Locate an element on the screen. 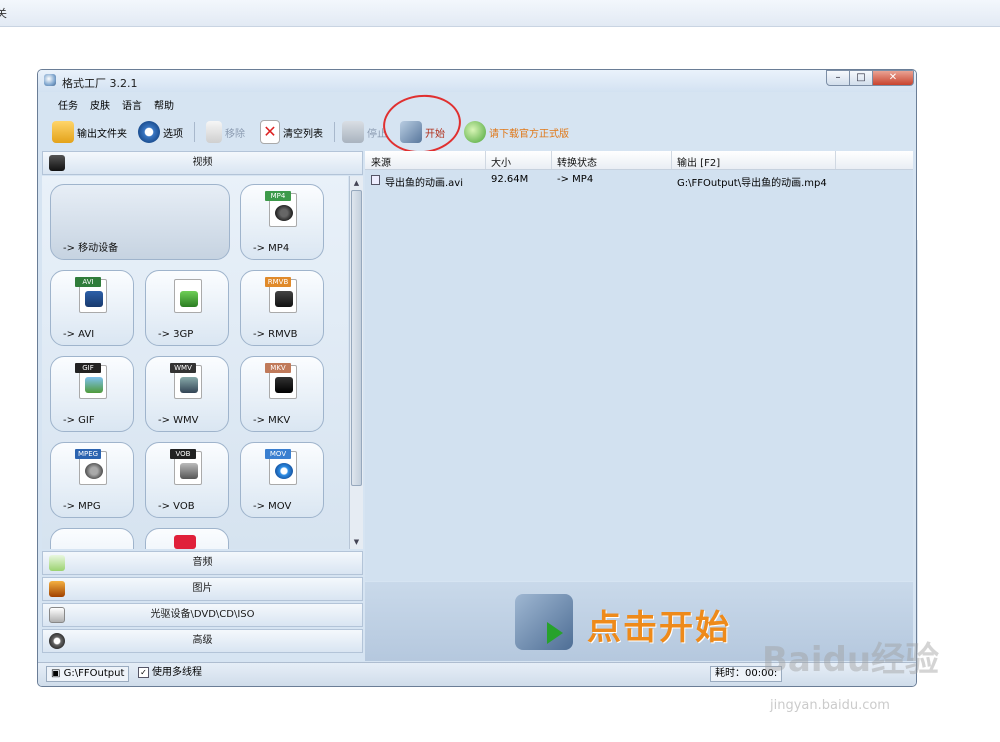  category-audio-label: 音频 is located at coordinates (202, 562).